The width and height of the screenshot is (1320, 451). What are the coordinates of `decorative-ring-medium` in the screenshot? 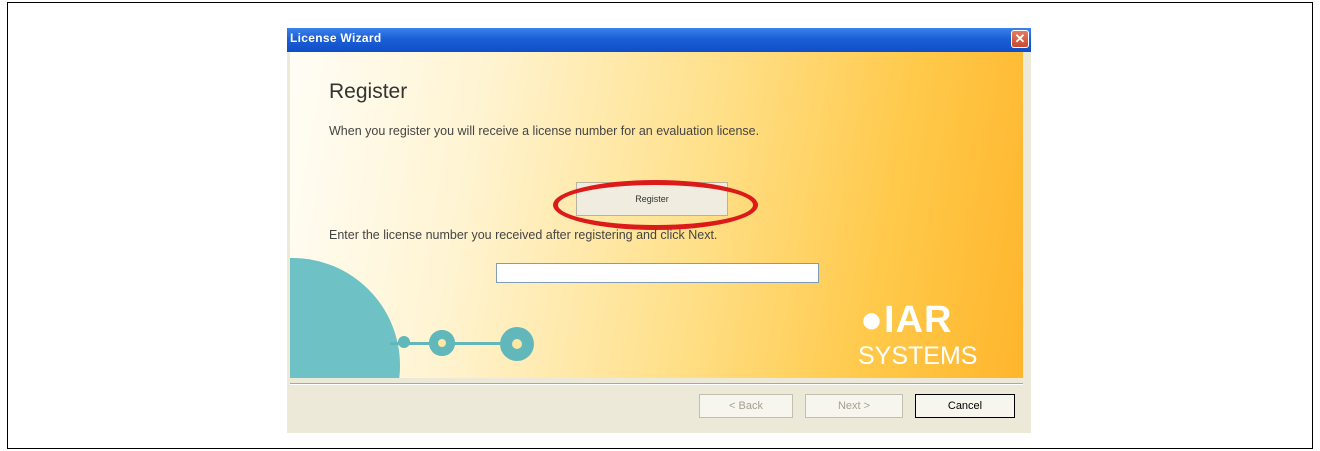 It's located at (442, 343).